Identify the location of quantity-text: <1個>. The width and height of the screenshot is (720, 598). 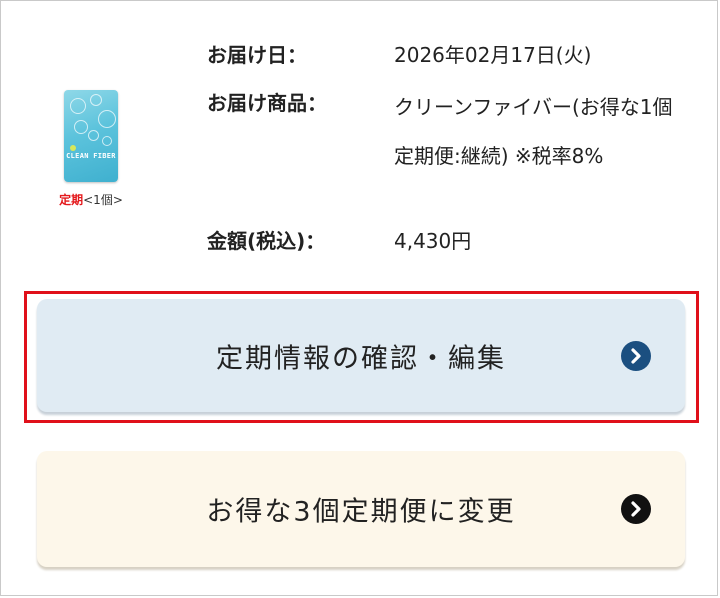
(103, 200).